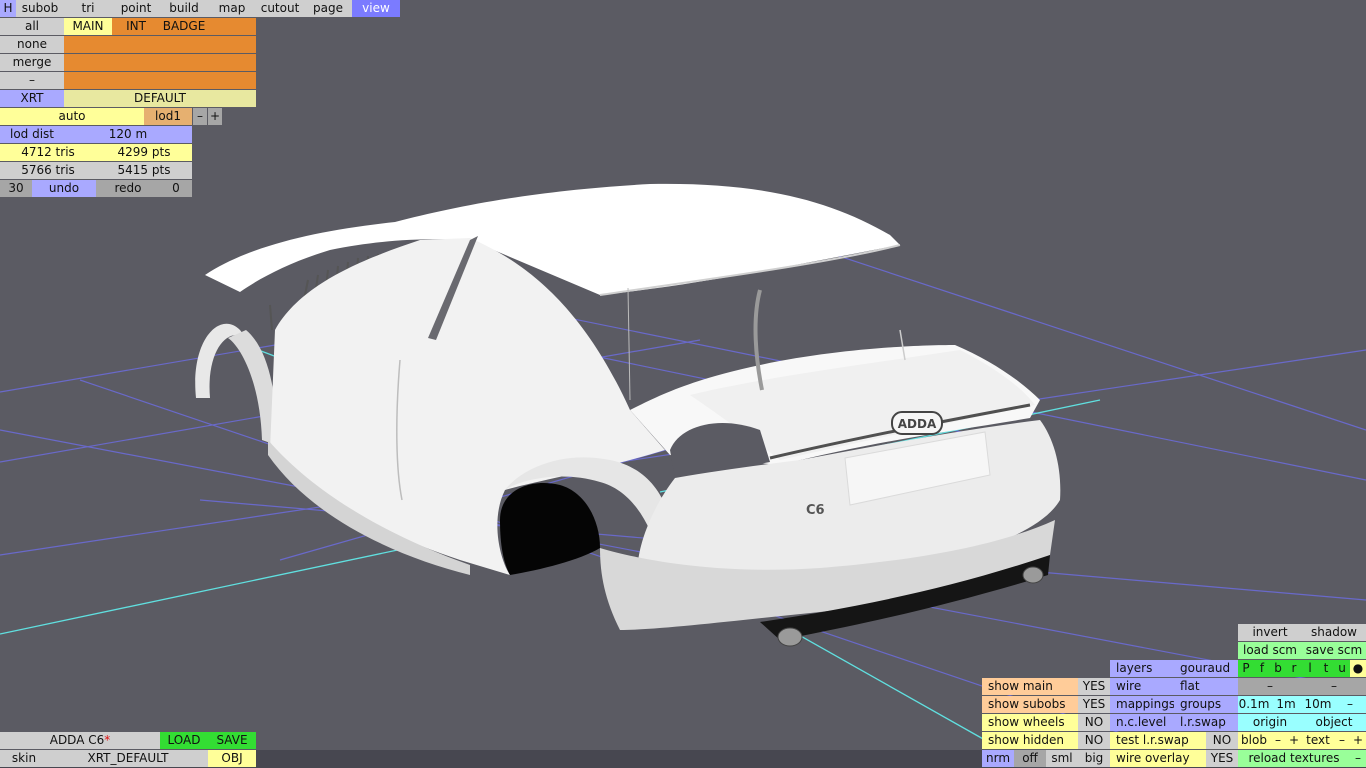 This screenshot has width=1366, height=768. I want to click on layer-dash-left: –, so click(1270, 686).